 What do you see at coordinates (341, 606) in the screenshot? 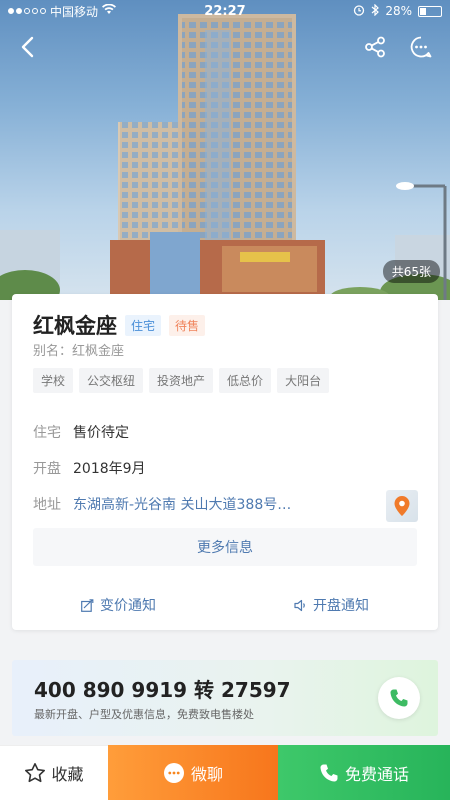
I see `opening-notify-label: 开盘通知` at bounding box center [341, 606].